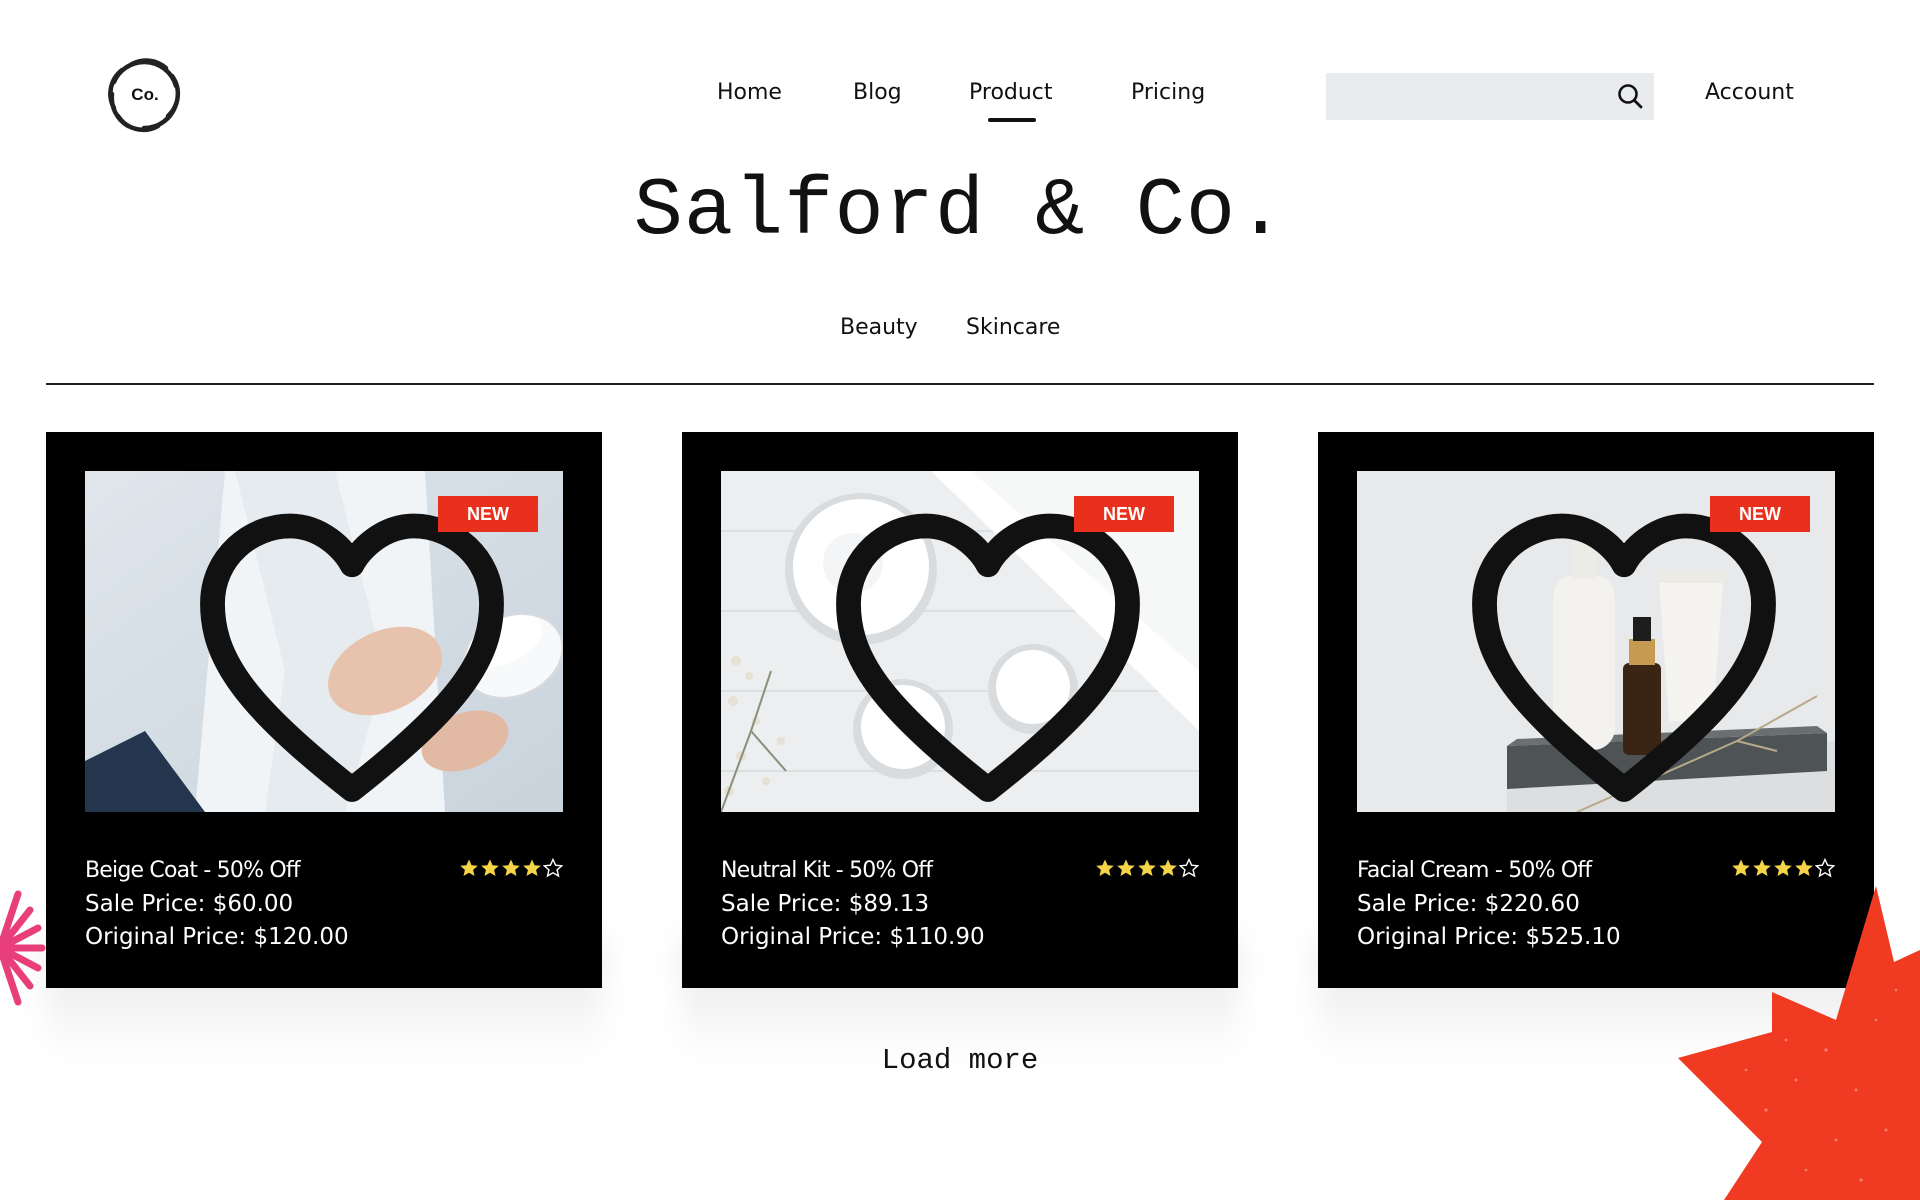 This screenshot has width=1920, height=1200. What do you see at coordinates (217, 937) in the screenshot?
I see `original-price: Original Price: $120.00` at bounding box center [217, 937].